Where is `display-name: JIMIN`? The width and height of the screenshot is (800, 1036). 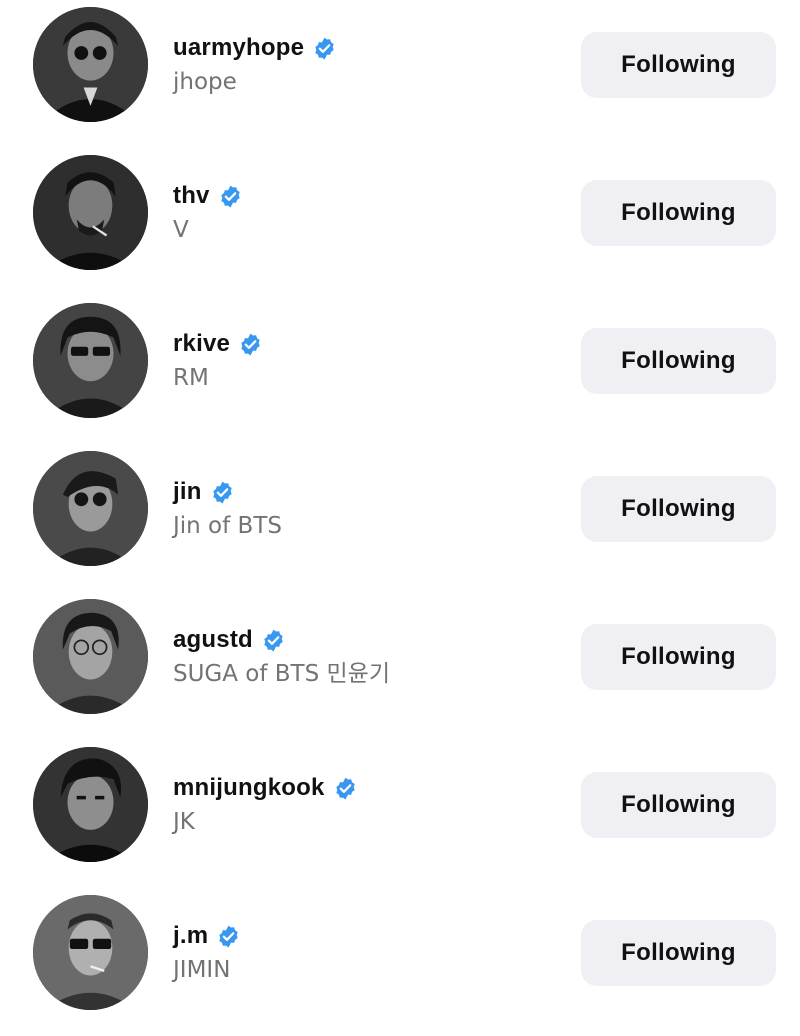
display-name: JIMIN is located at coordinates (202, 970).